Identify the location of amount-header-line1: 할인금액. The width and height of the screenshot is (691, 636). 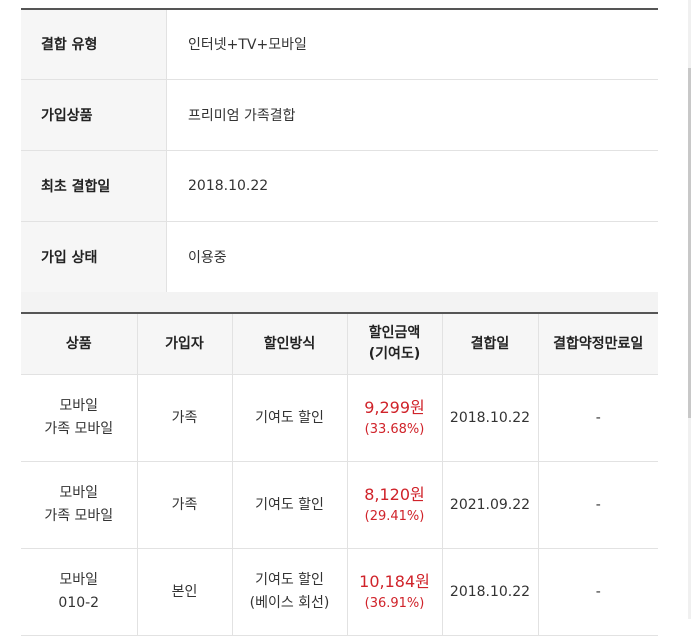
(394, 333).